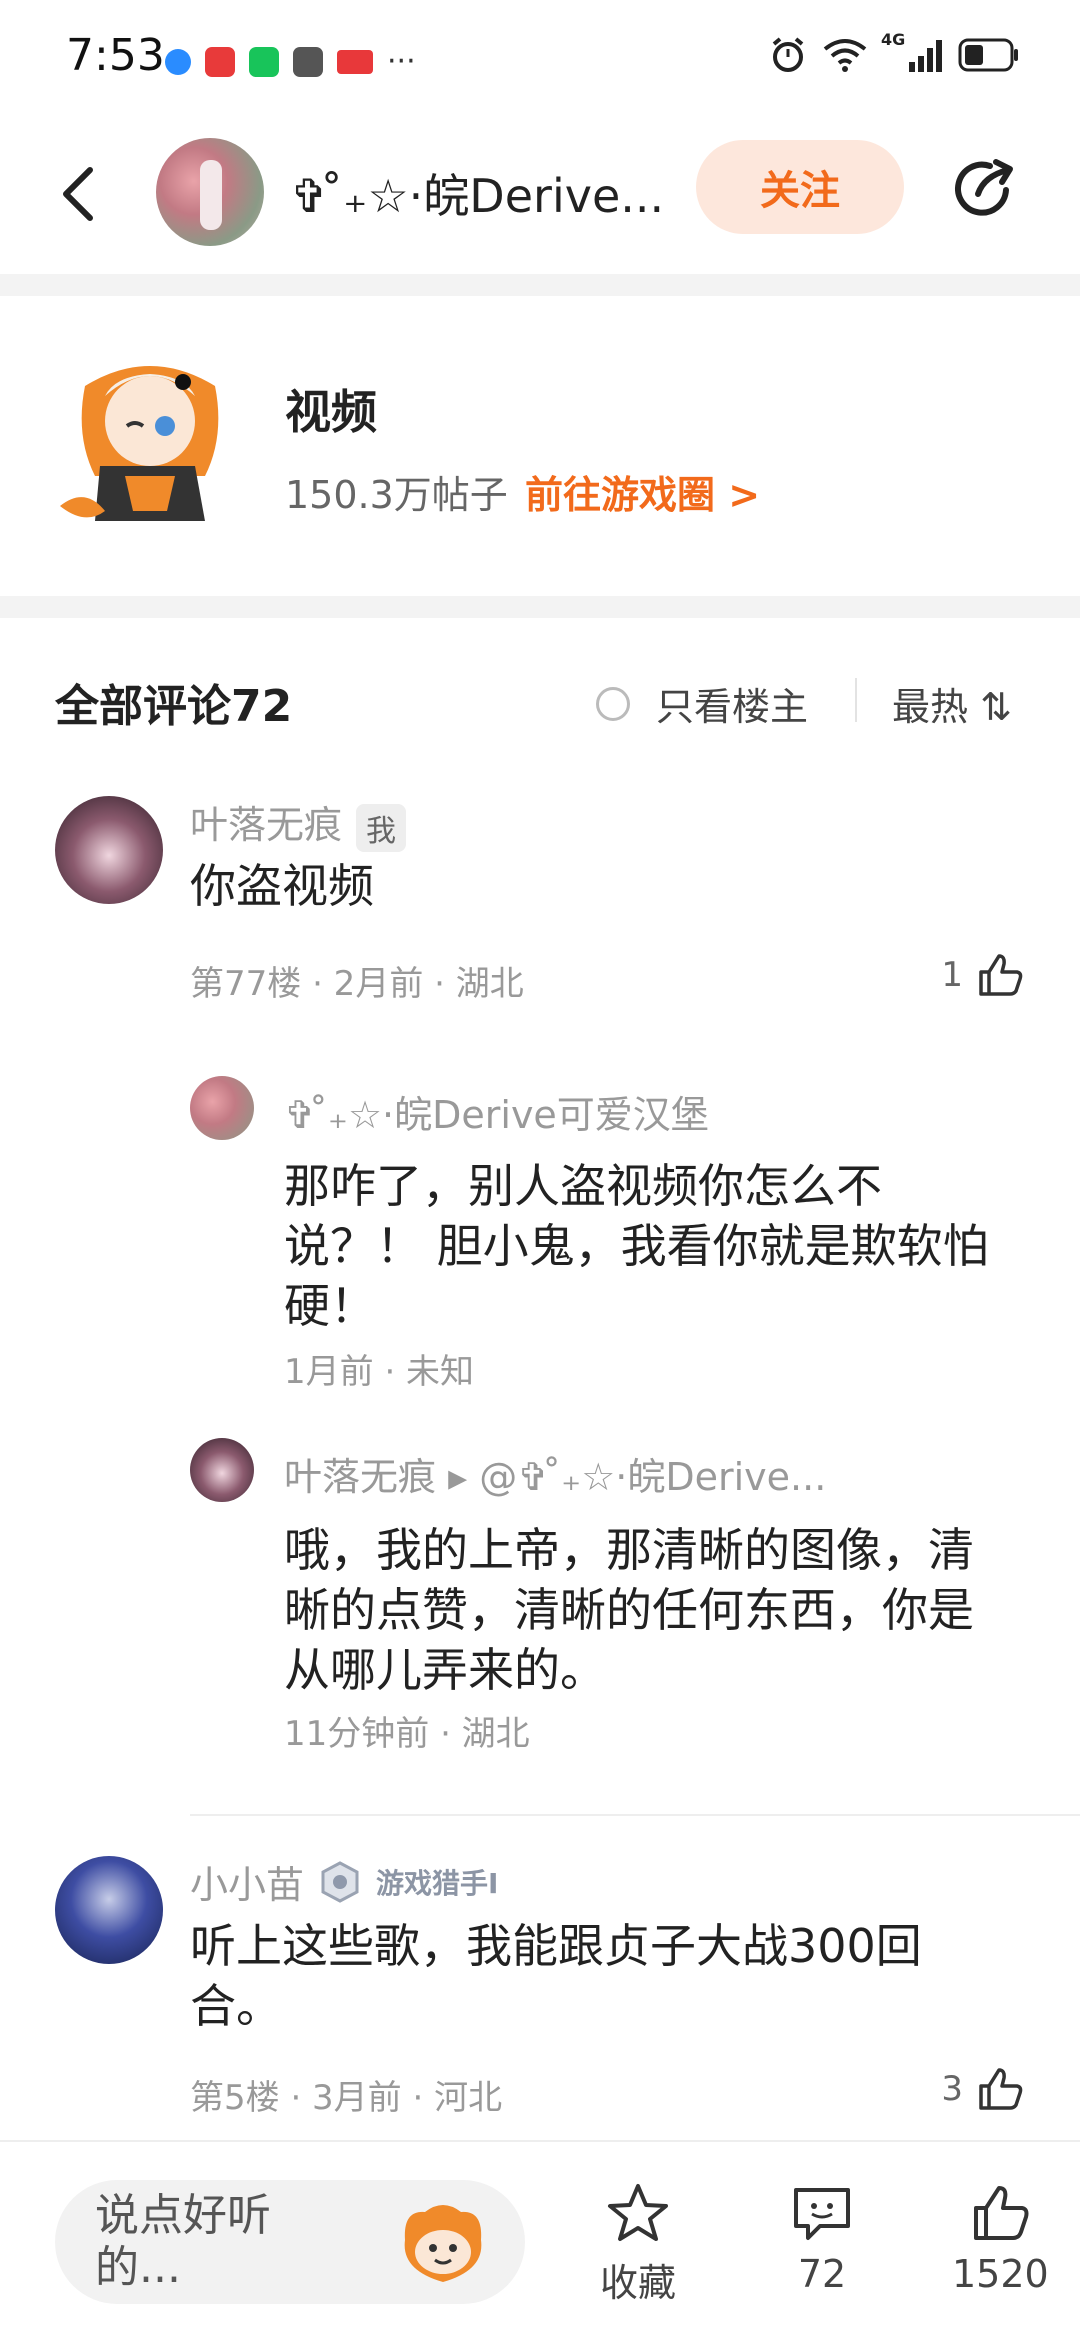 The height and width of the screenshot is (2342, 1080). What do you see at coordinates (496, 1111) in the screenshot?
I see `reply-author-name: ✞ ̊₊☆·皖Derive可爱汉堡` at bounding box center [496, 1111].